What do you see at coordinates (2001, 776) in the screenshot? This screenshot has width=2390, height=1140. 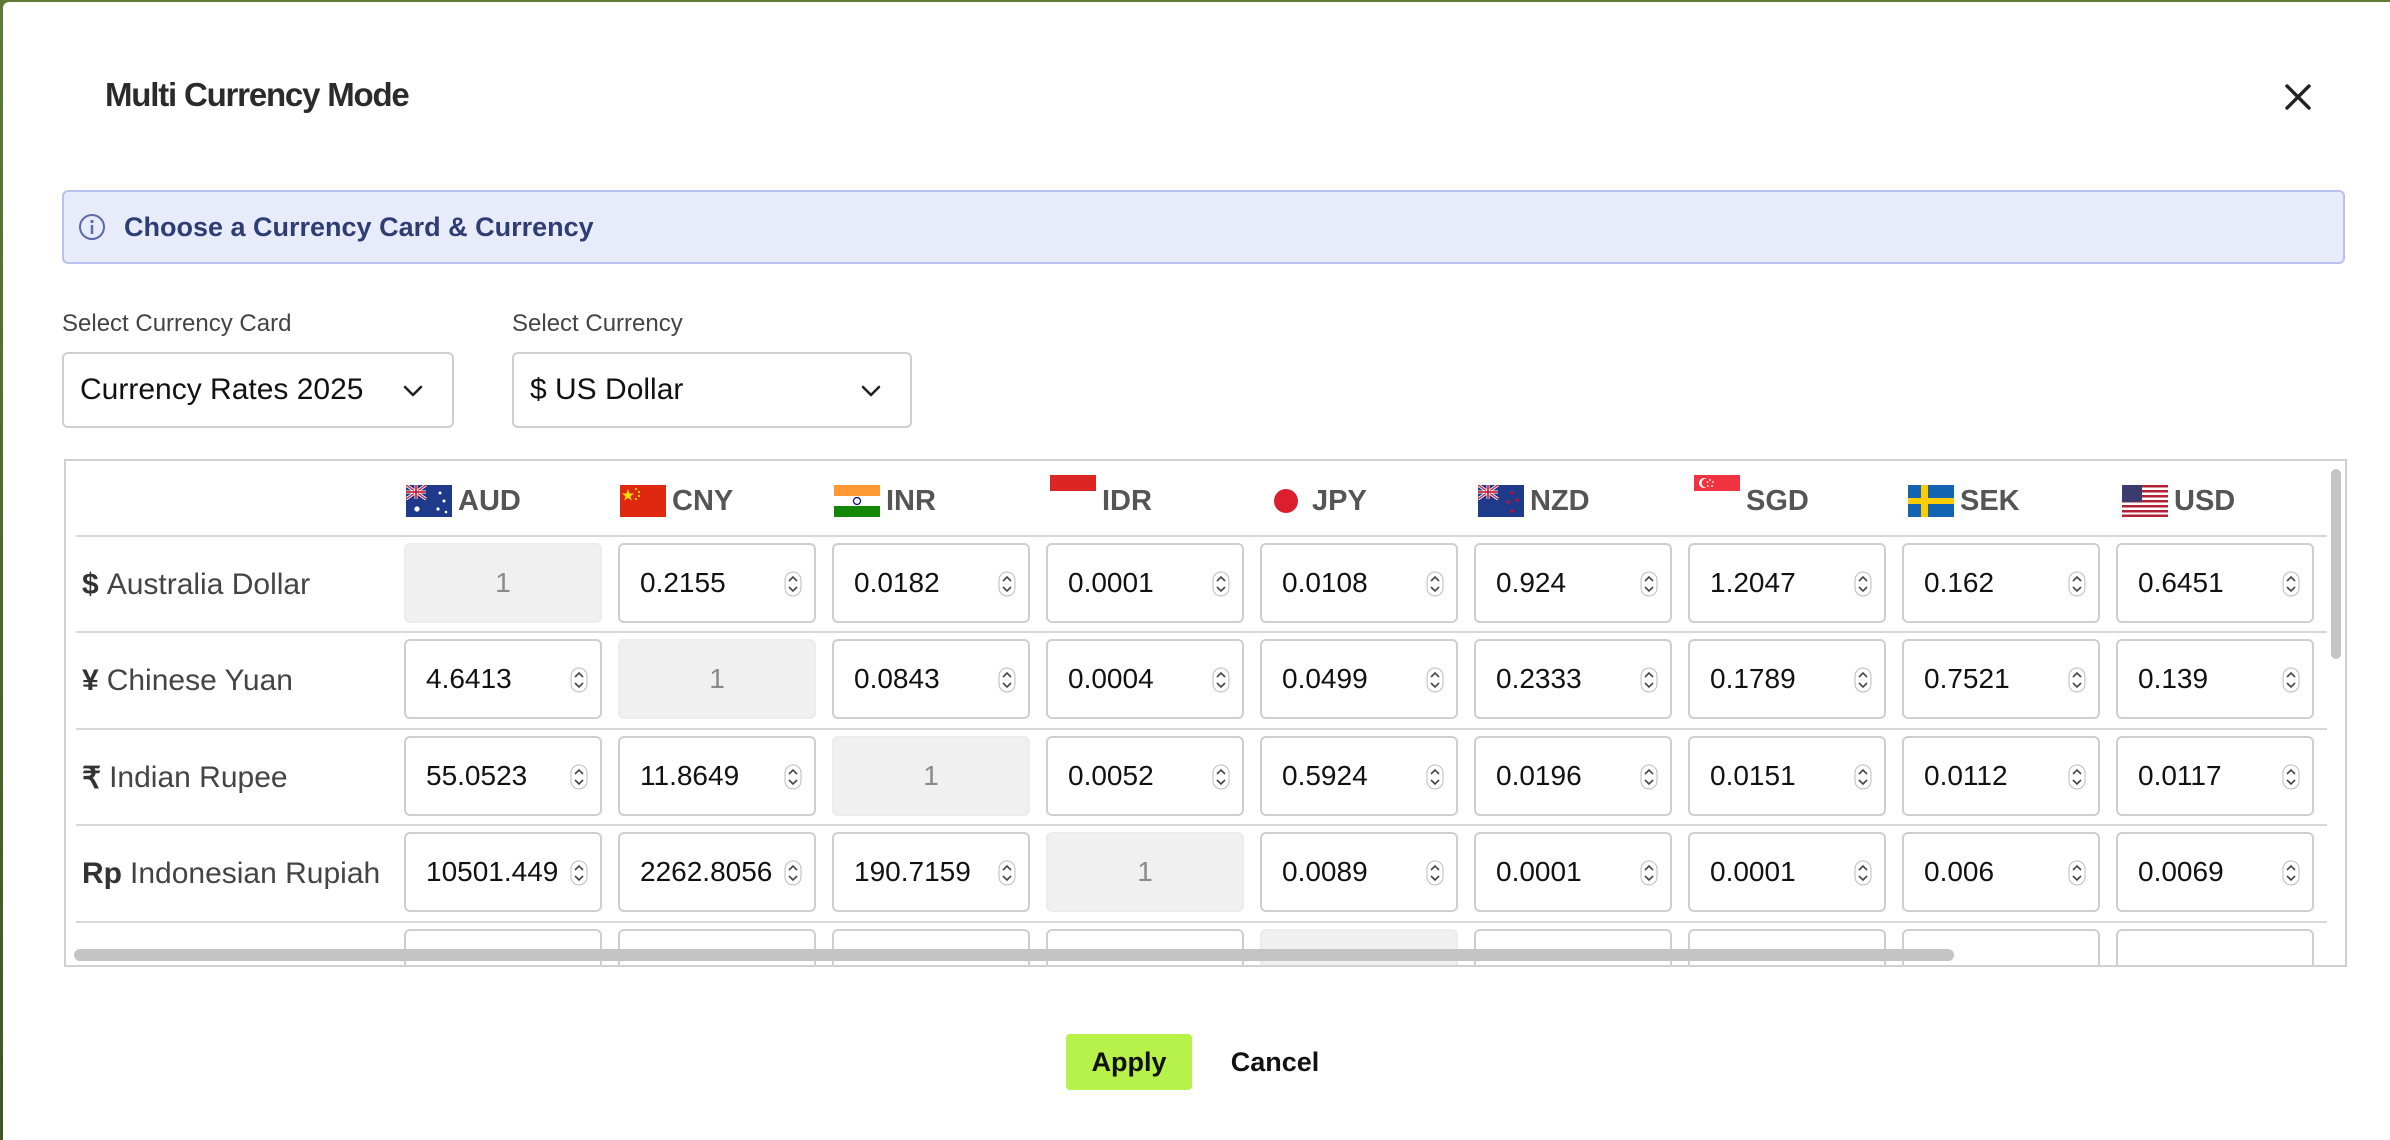 I see `rate-input: 0.0112` at bounding box center [2001, 776].